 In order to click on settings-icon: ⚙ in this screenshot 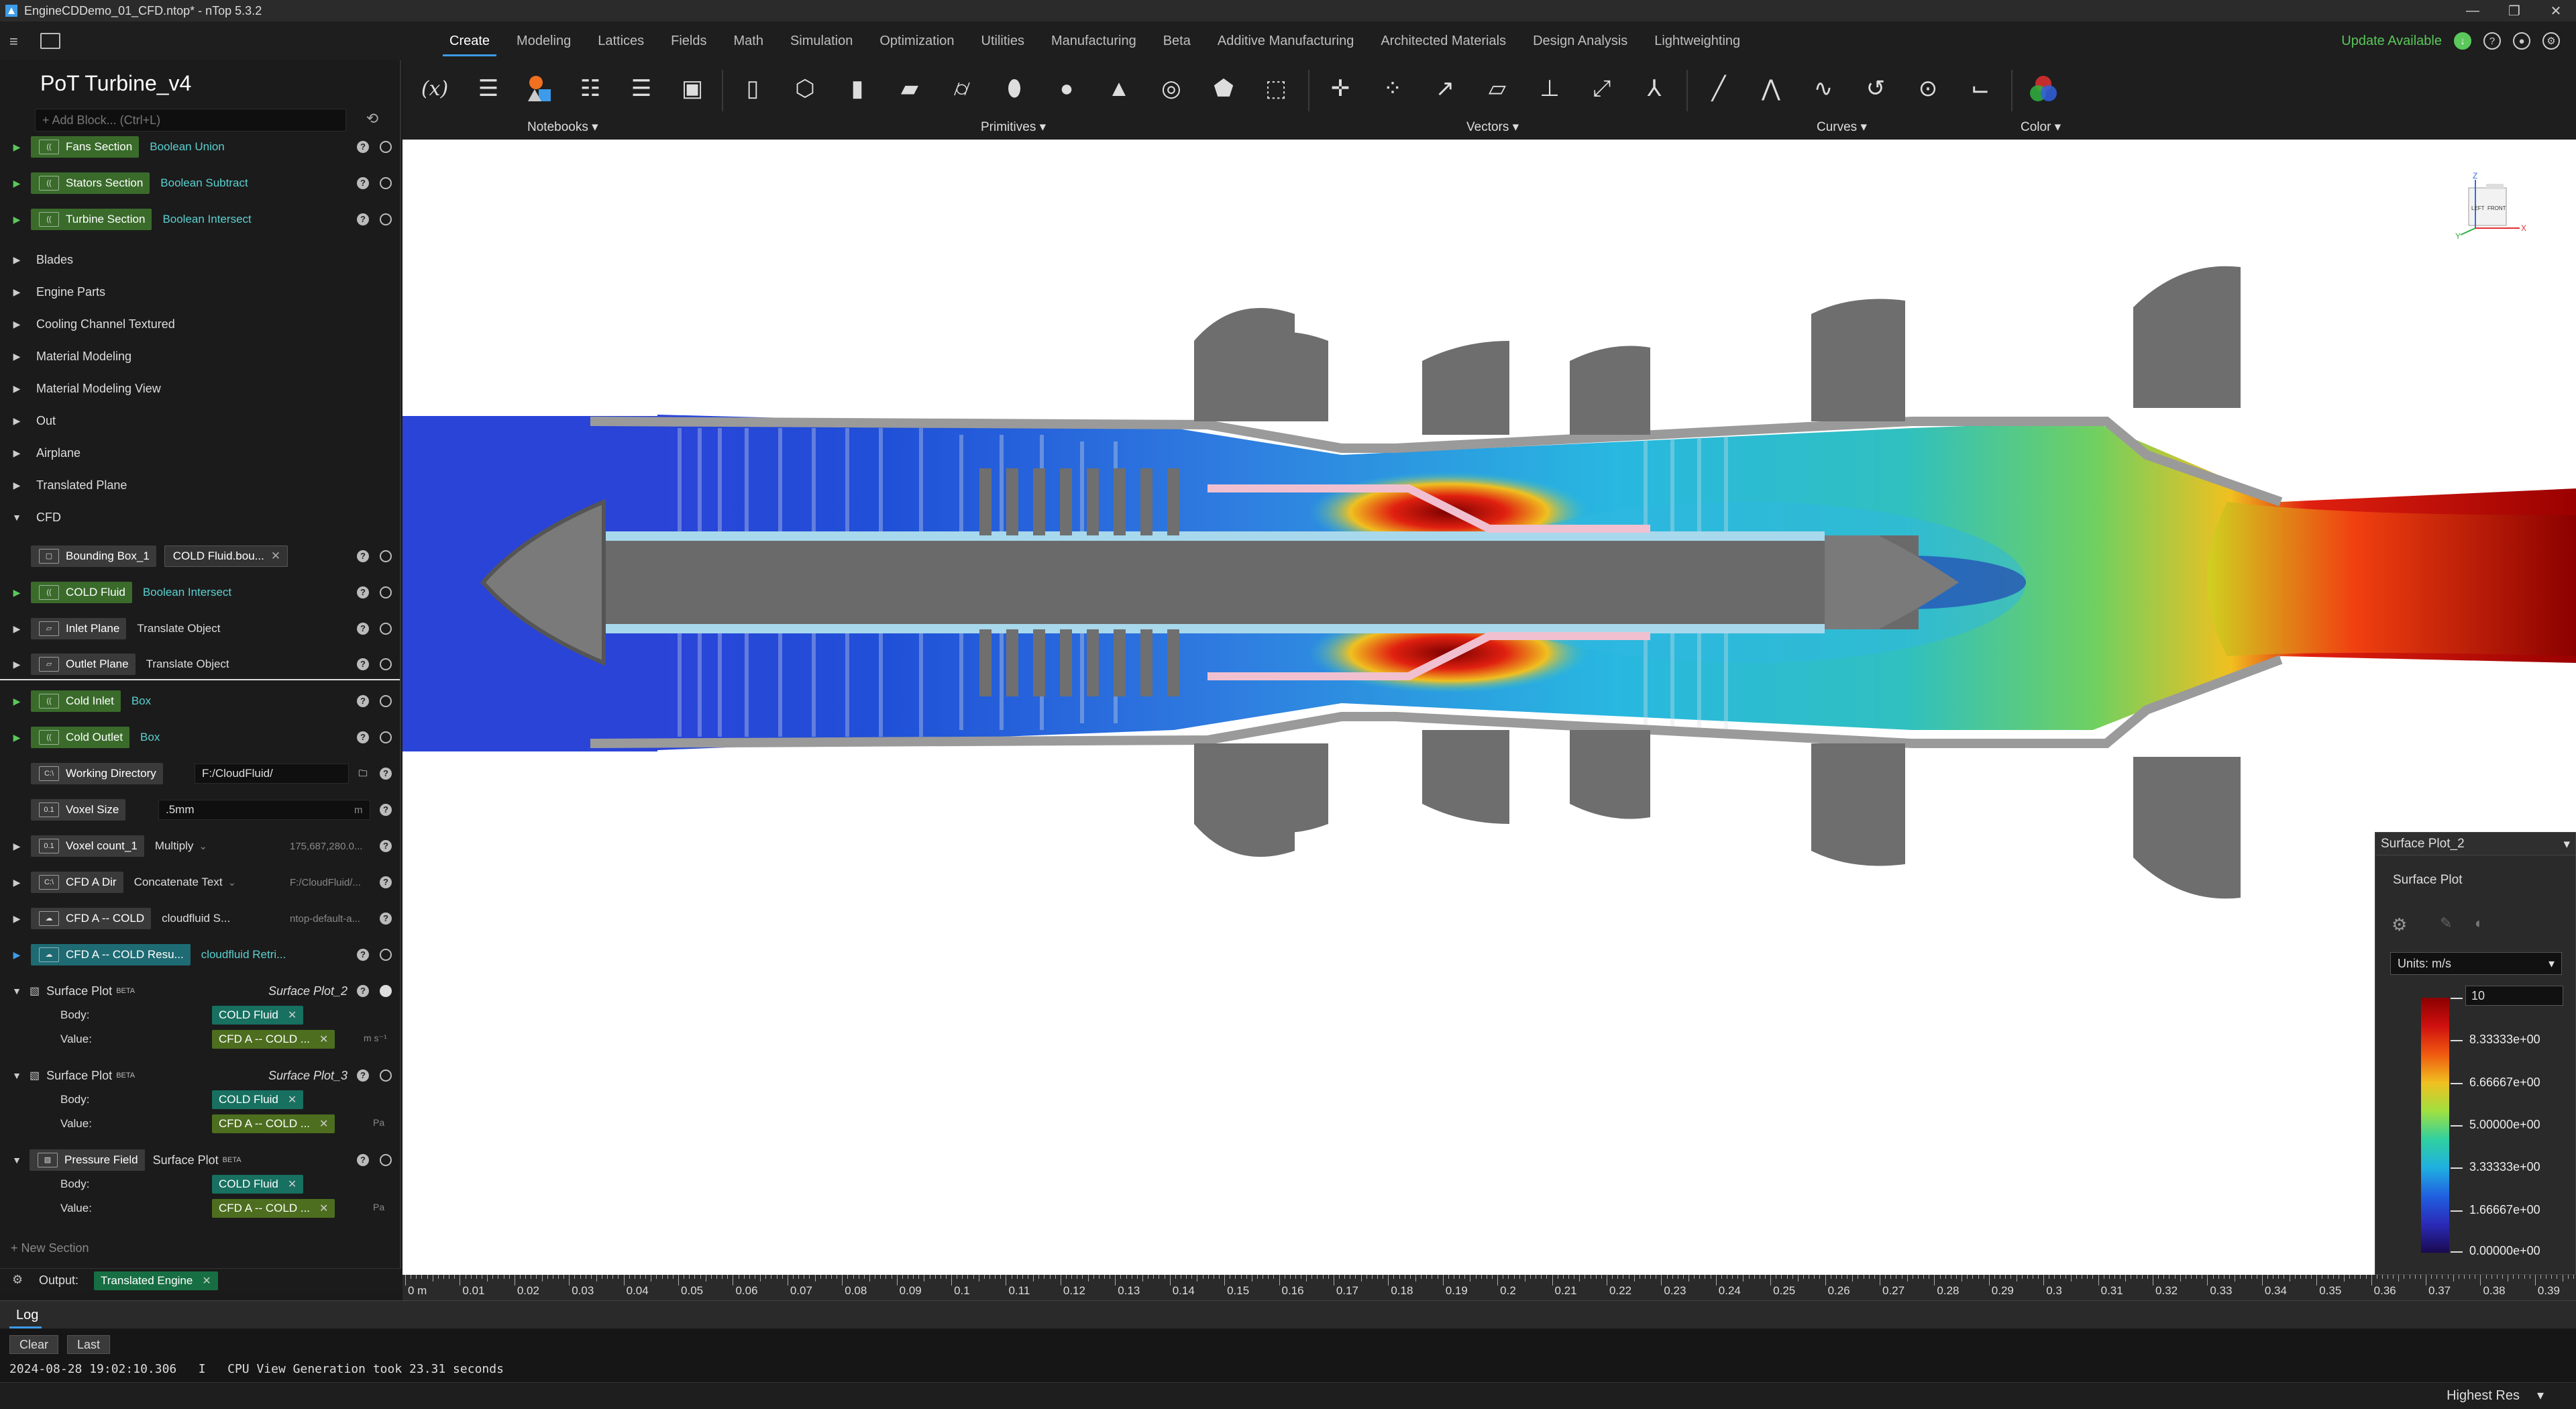, I will do `click(2551, 41)`.